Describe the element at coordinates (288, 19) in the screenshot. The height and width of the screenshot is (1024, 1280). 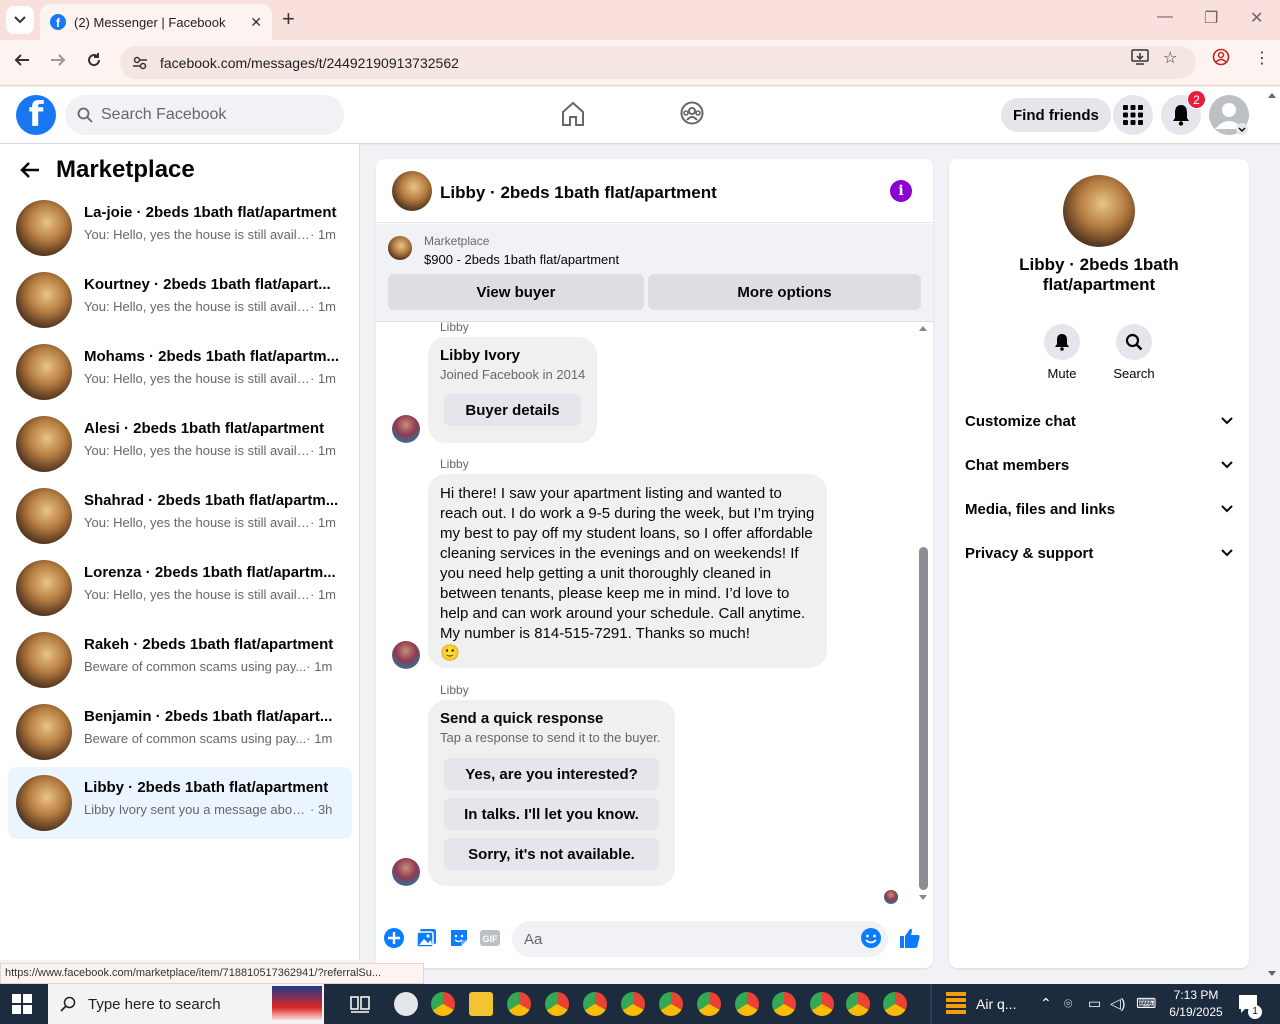
I see `new-tab-button: +` at that location.